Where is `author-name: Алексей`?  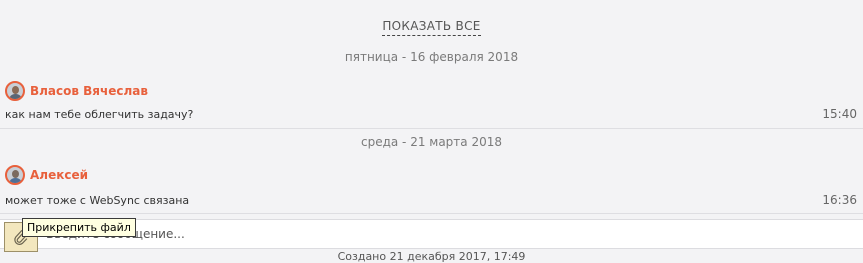 author-name: Алексей is located at coordinates (59, 175).